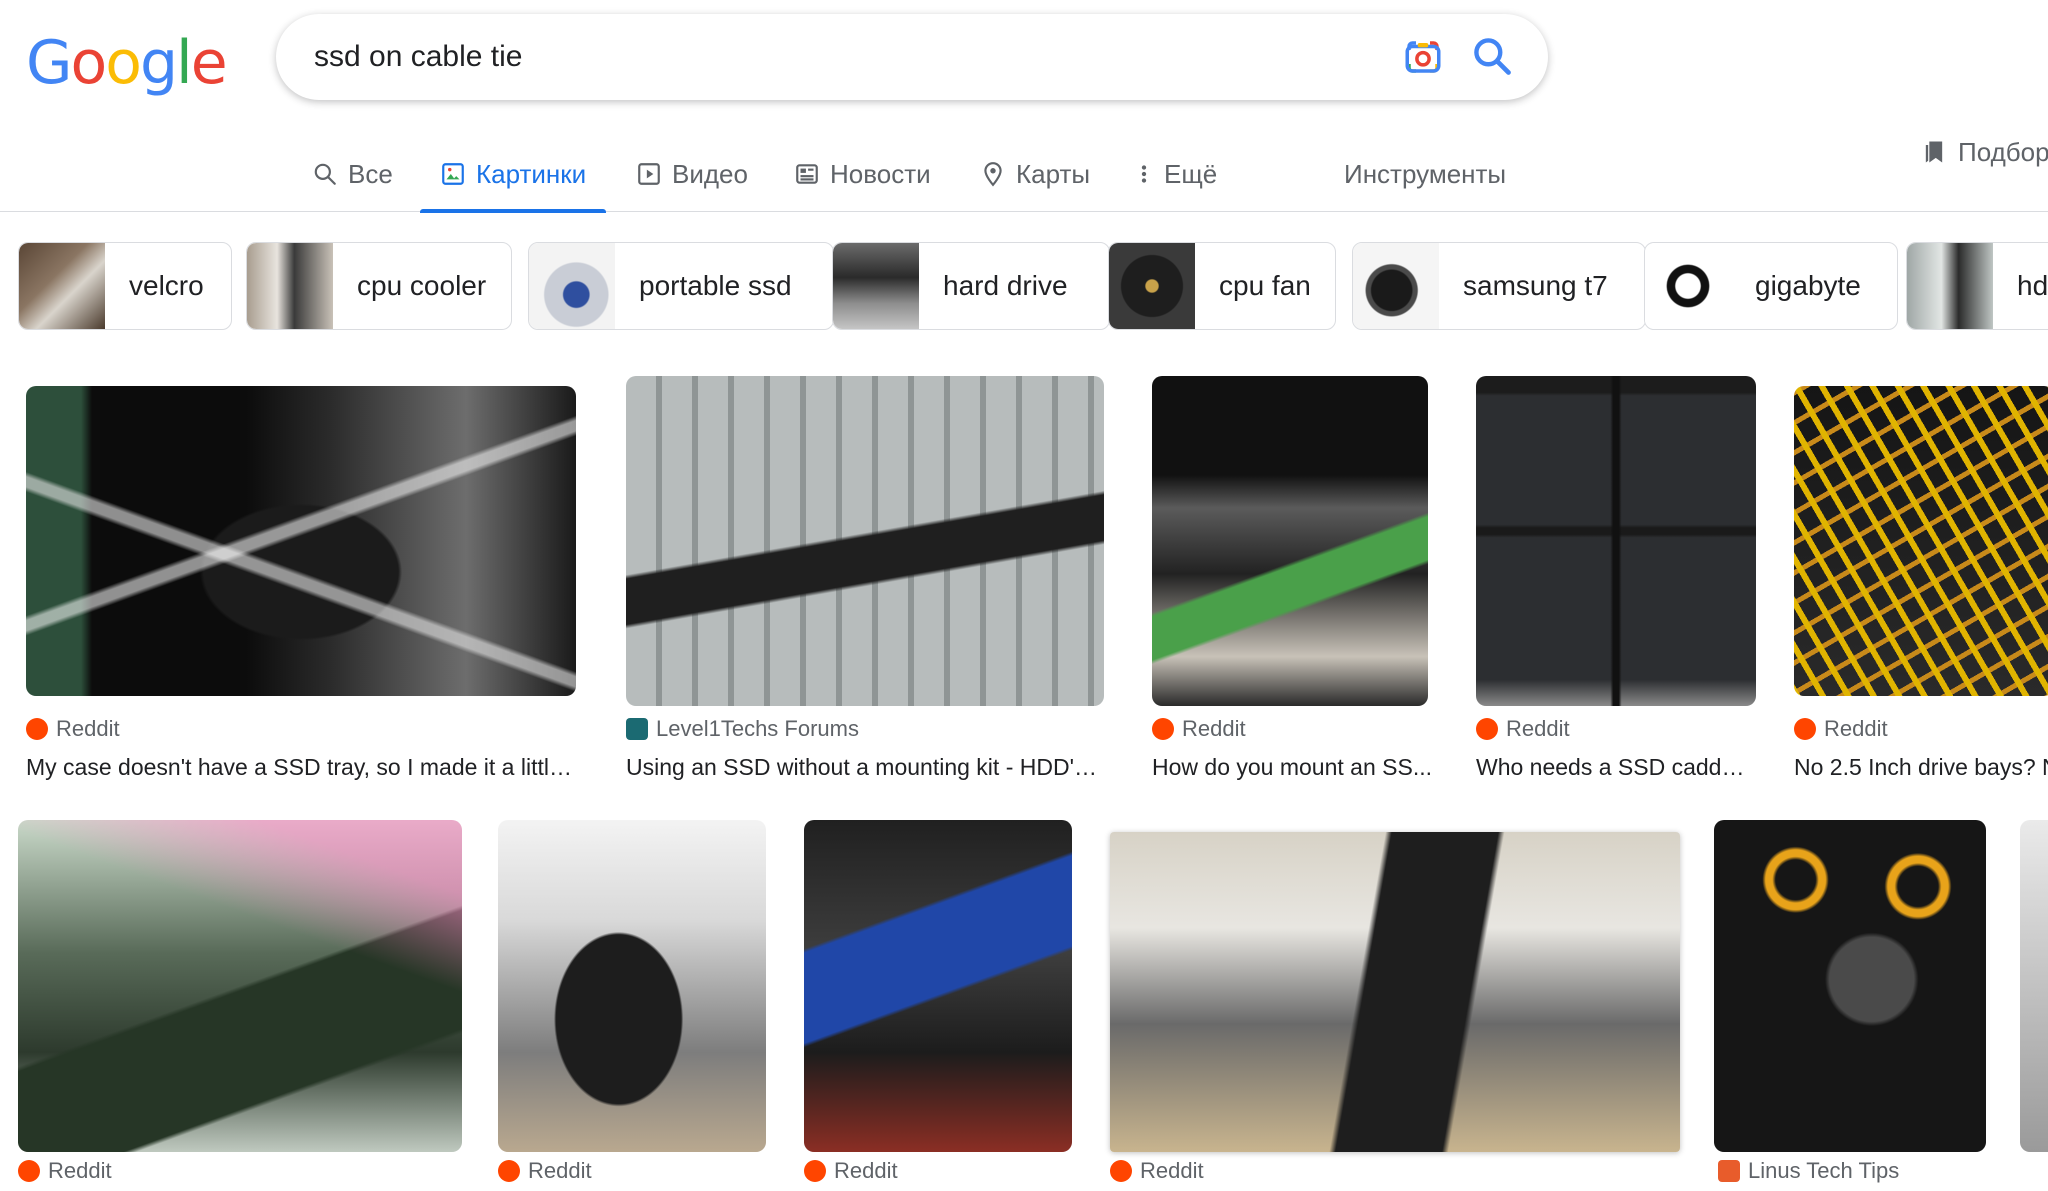  I want to click on chip-portable-ssd: portable ssd, so click(681, 286).